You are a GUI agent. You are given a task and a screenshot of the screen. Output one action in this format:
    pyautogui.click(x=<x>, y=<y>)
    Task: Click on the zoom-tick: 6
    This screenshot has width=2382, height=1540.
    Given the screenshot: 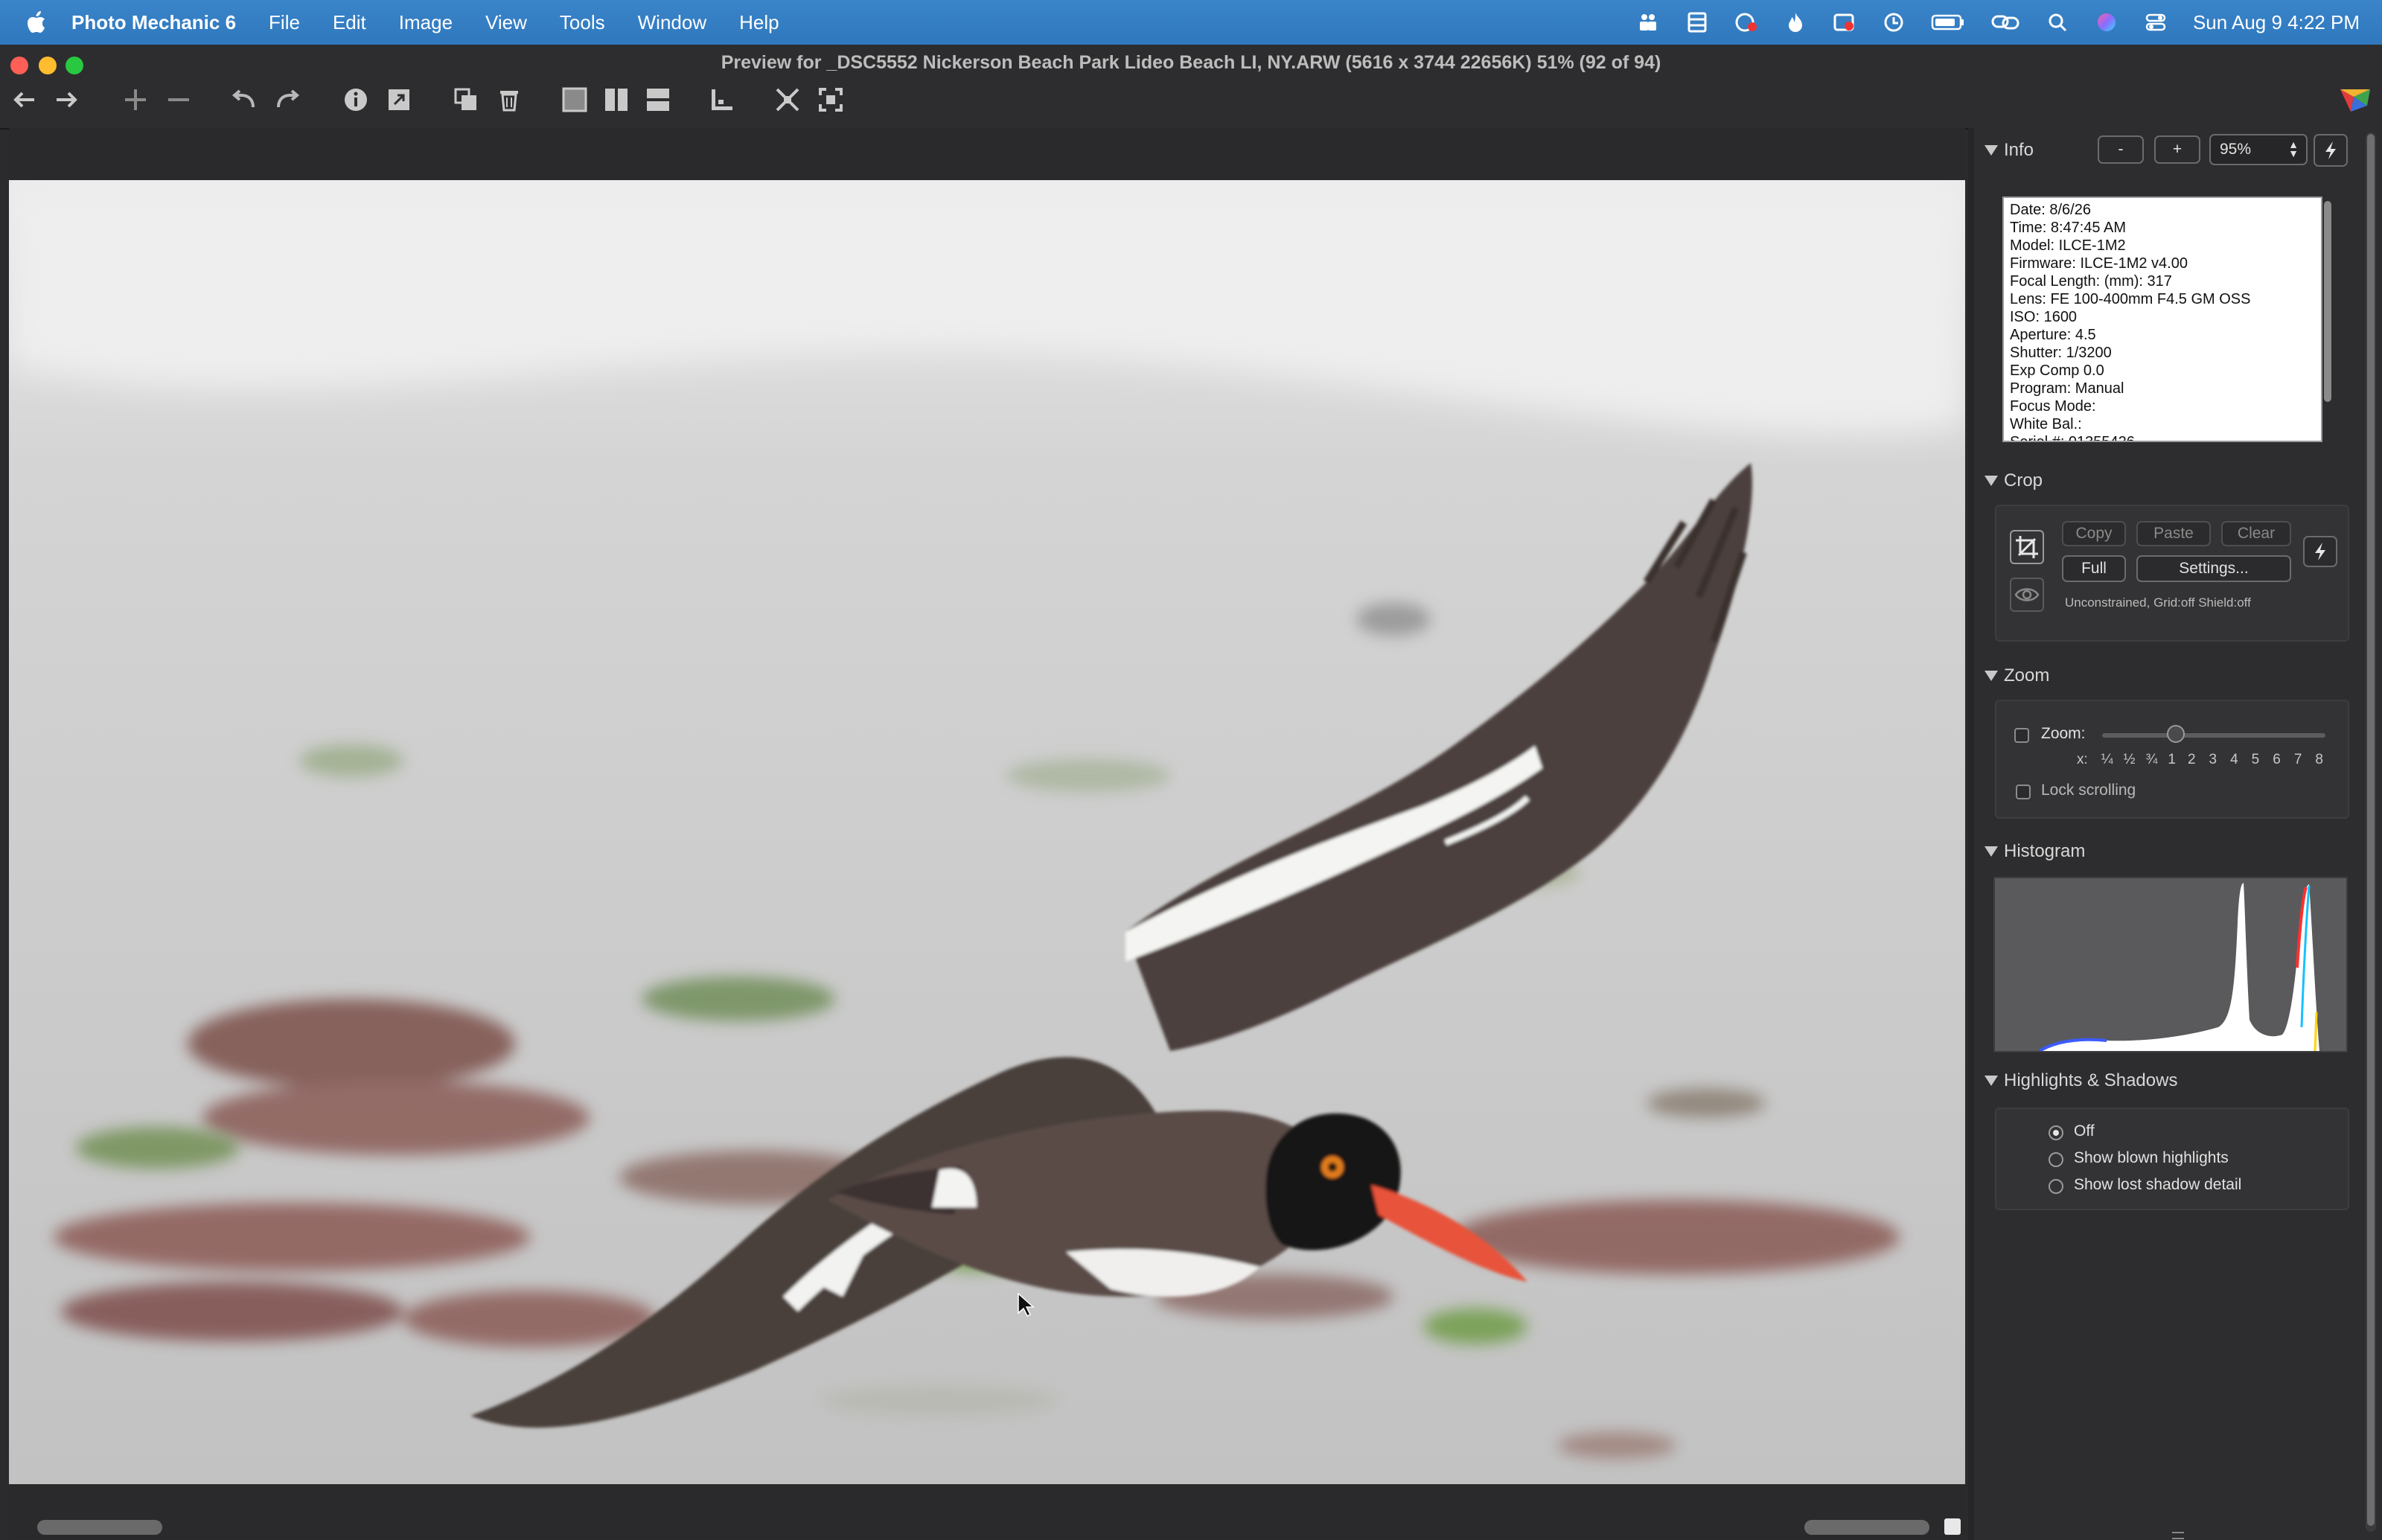 What is the action you would take?
    pyautogui.click(x=2277, y=759)
    